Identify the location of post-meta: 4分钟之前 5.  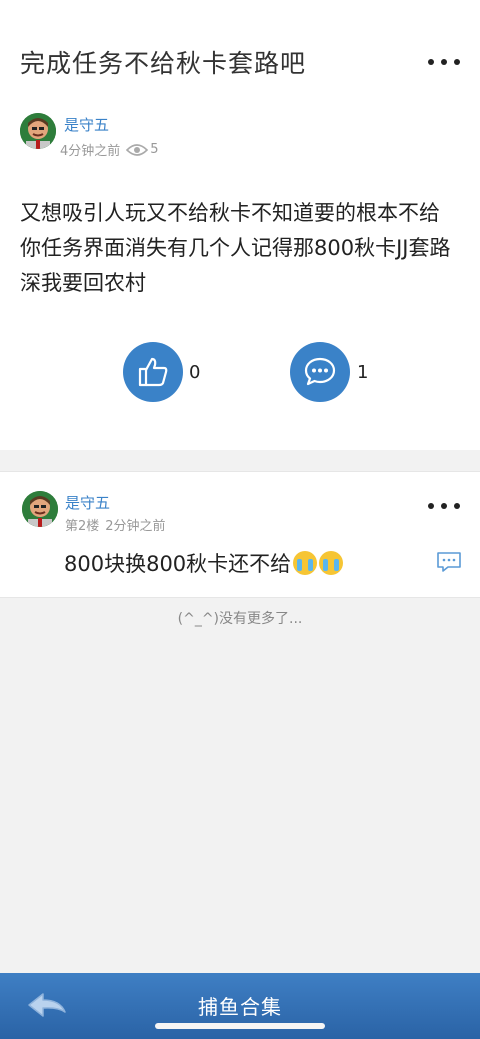
(109, 149).